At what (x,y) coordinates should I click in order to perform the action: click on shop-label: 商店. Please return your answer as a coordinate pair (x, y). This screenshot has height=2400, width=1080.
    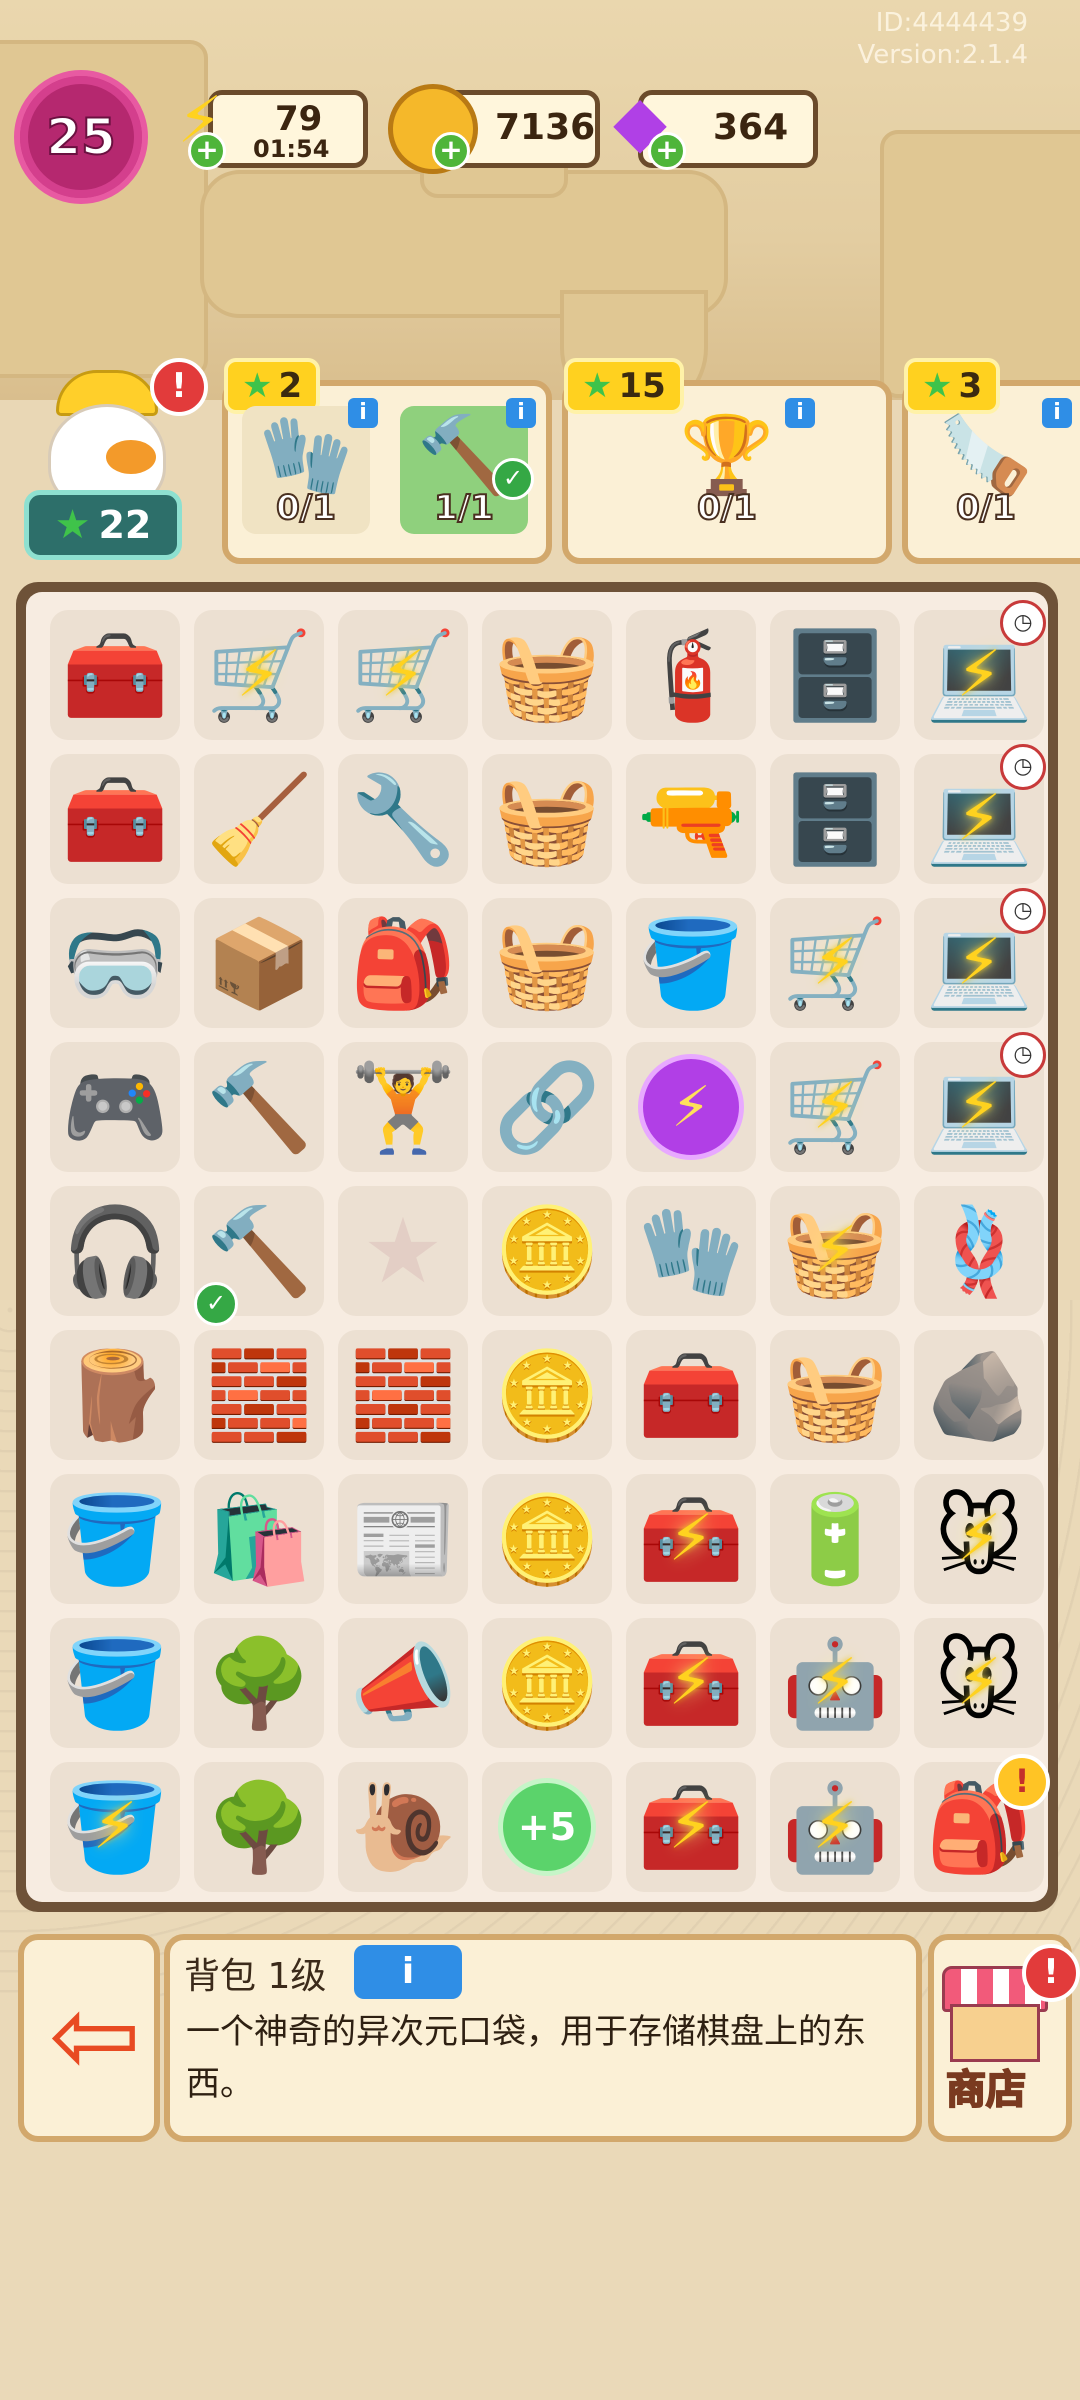
    Looking at the image, I should click on (986, 2090).